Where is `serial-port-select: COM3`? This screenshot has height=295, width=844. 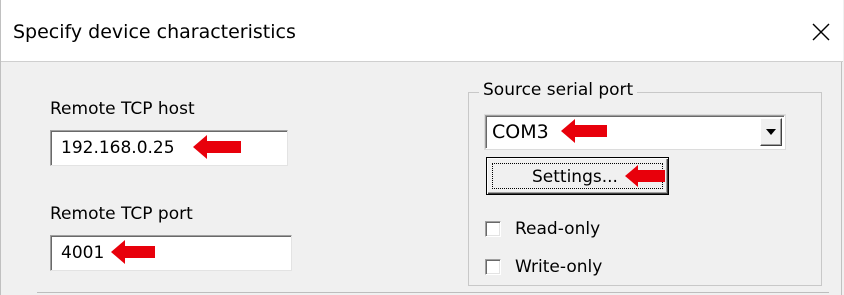
serial-port-select: COM3 is located at coordinates (635, 132).